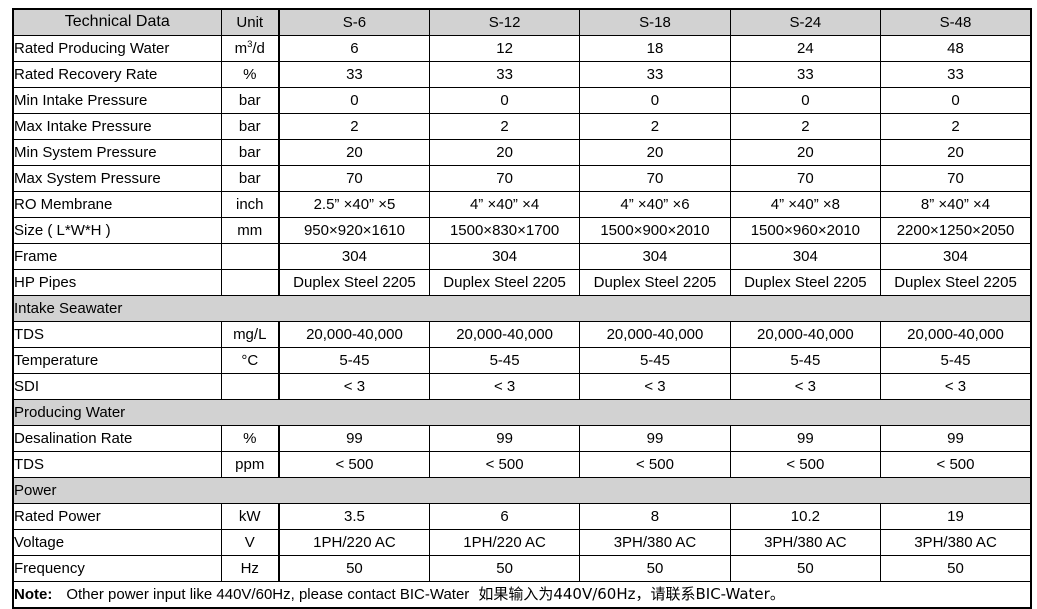  What do you see at coordinates (117, 464) in the screenshot?
I see `row-label: TDS` at bounding box center [117, 464].